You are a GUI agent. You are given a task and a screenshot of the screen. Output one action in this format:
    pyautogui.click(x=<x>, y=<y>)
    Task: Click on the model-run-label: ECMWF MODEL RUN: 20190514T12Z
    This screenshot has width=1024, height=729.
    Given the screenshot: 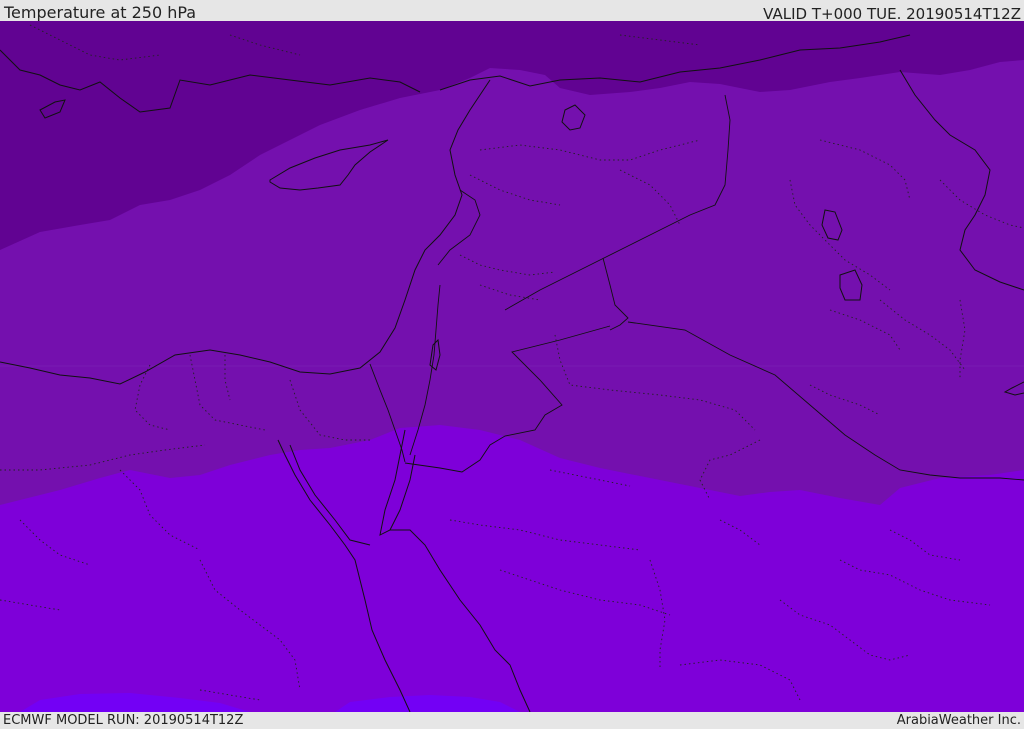 What is the action you would take?
    pyautogui.click(x=123, y=720)
    